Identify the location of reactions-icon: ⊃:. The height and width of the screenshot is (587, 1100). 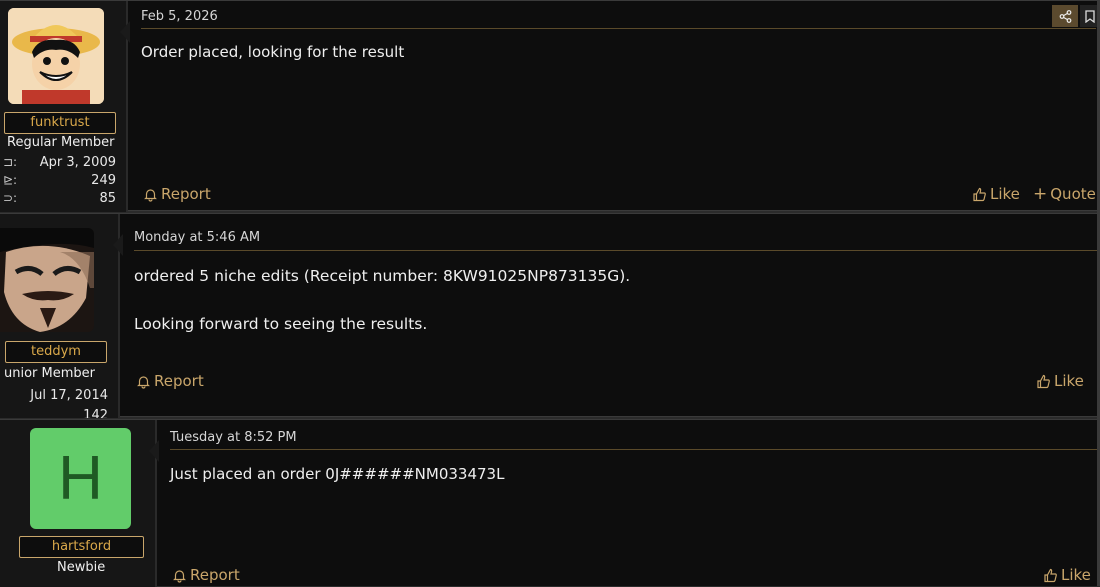
(10, 198).